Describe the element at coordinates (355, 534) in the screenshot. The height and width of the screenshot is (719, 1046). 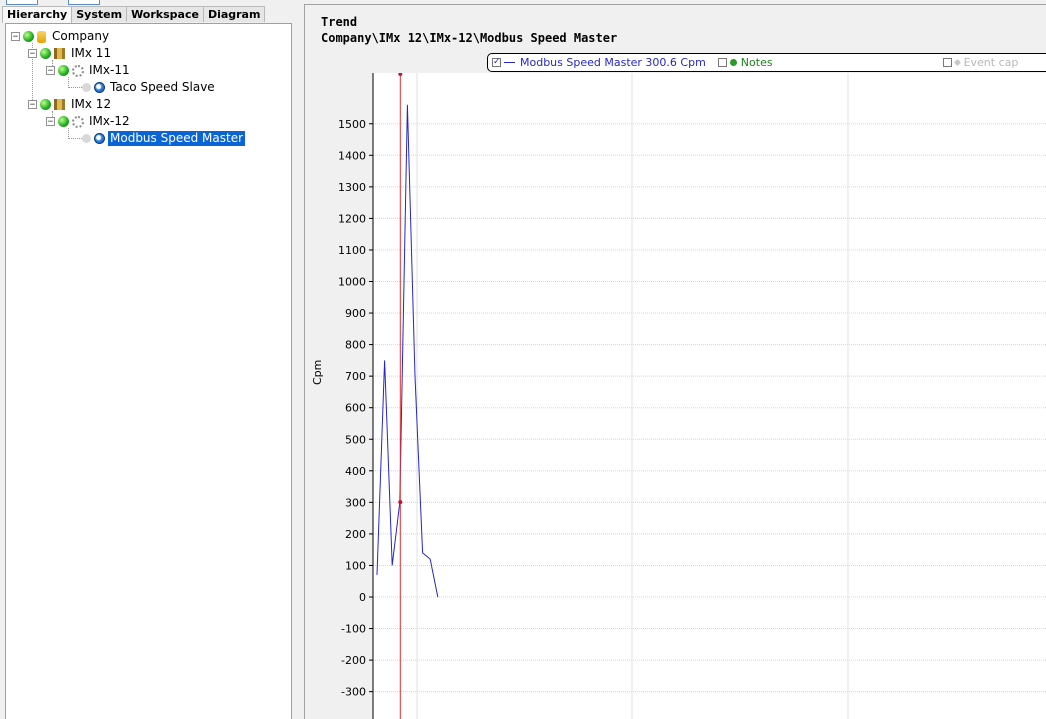
I see `y-tick-label: 200` at that location.